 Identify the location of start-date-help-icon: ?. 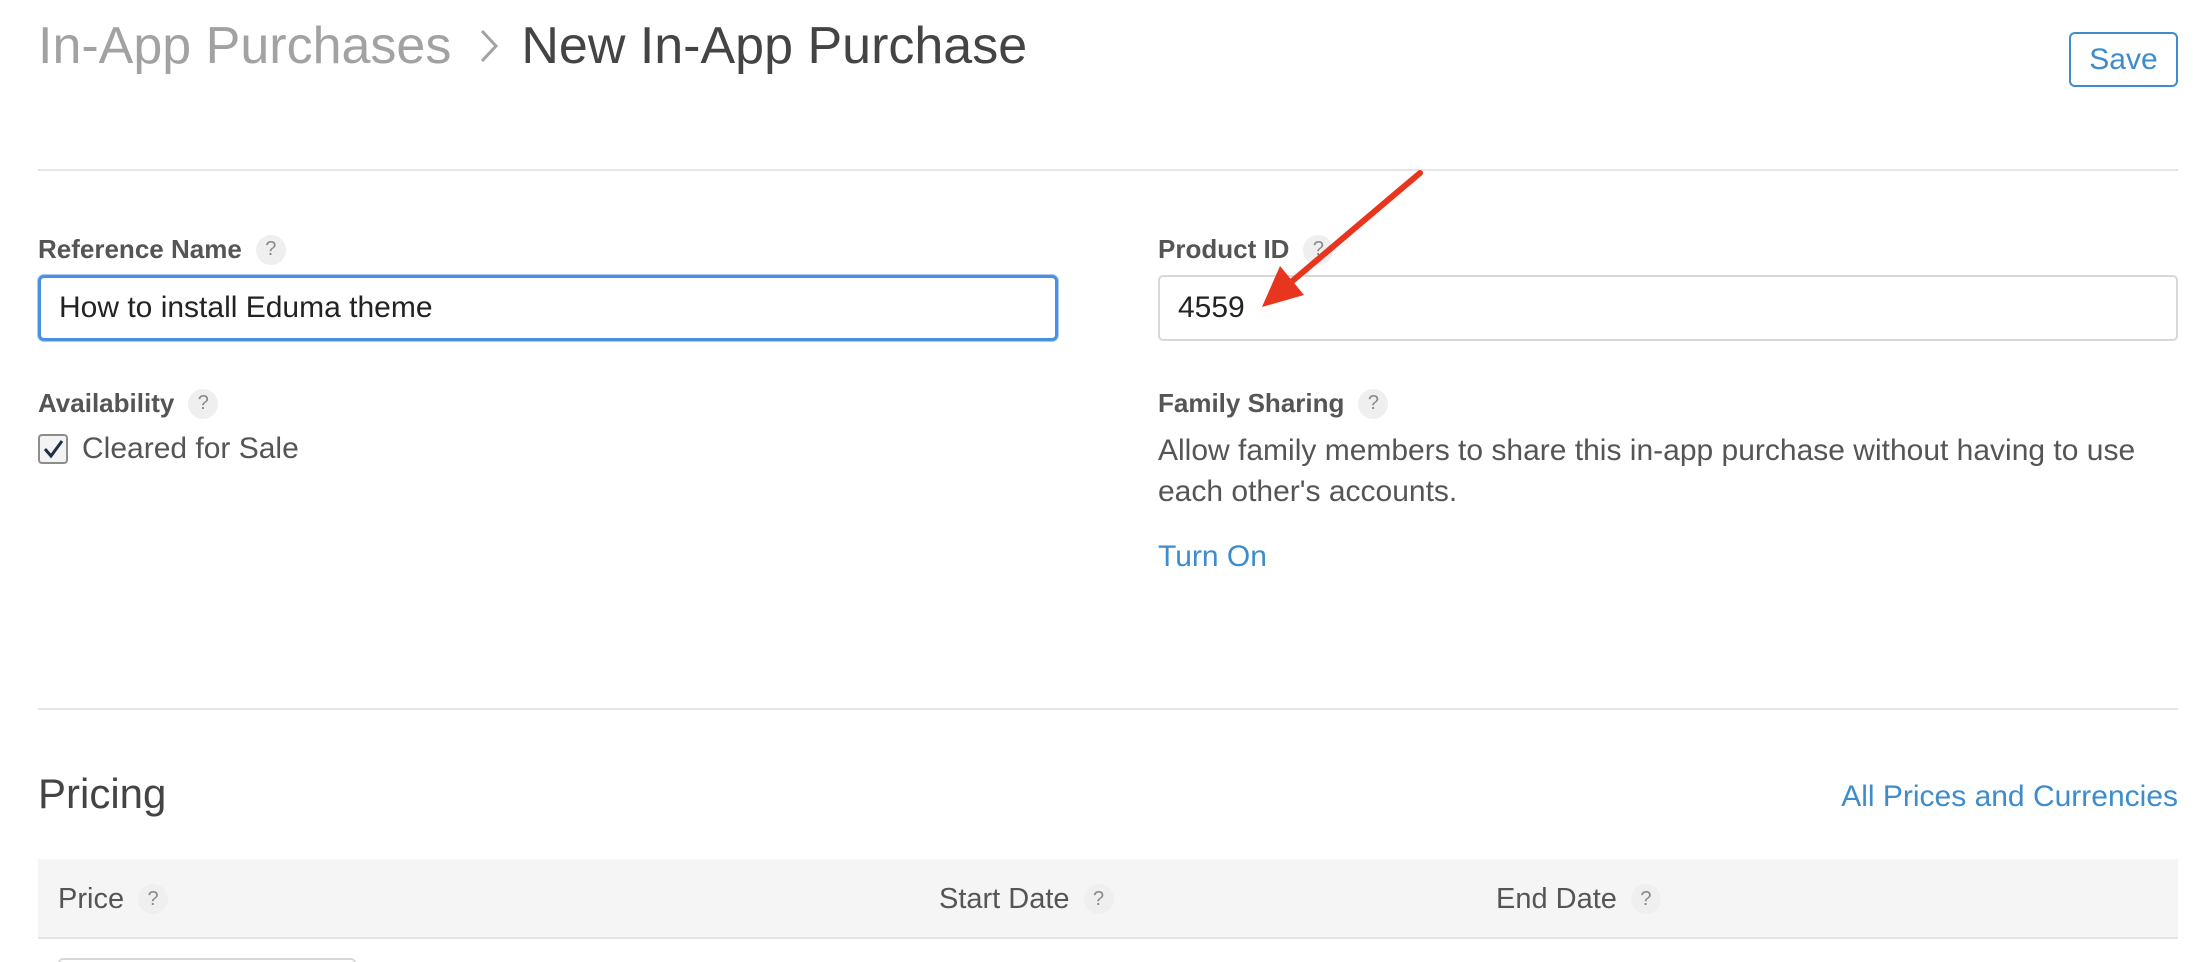
(1098, 899).